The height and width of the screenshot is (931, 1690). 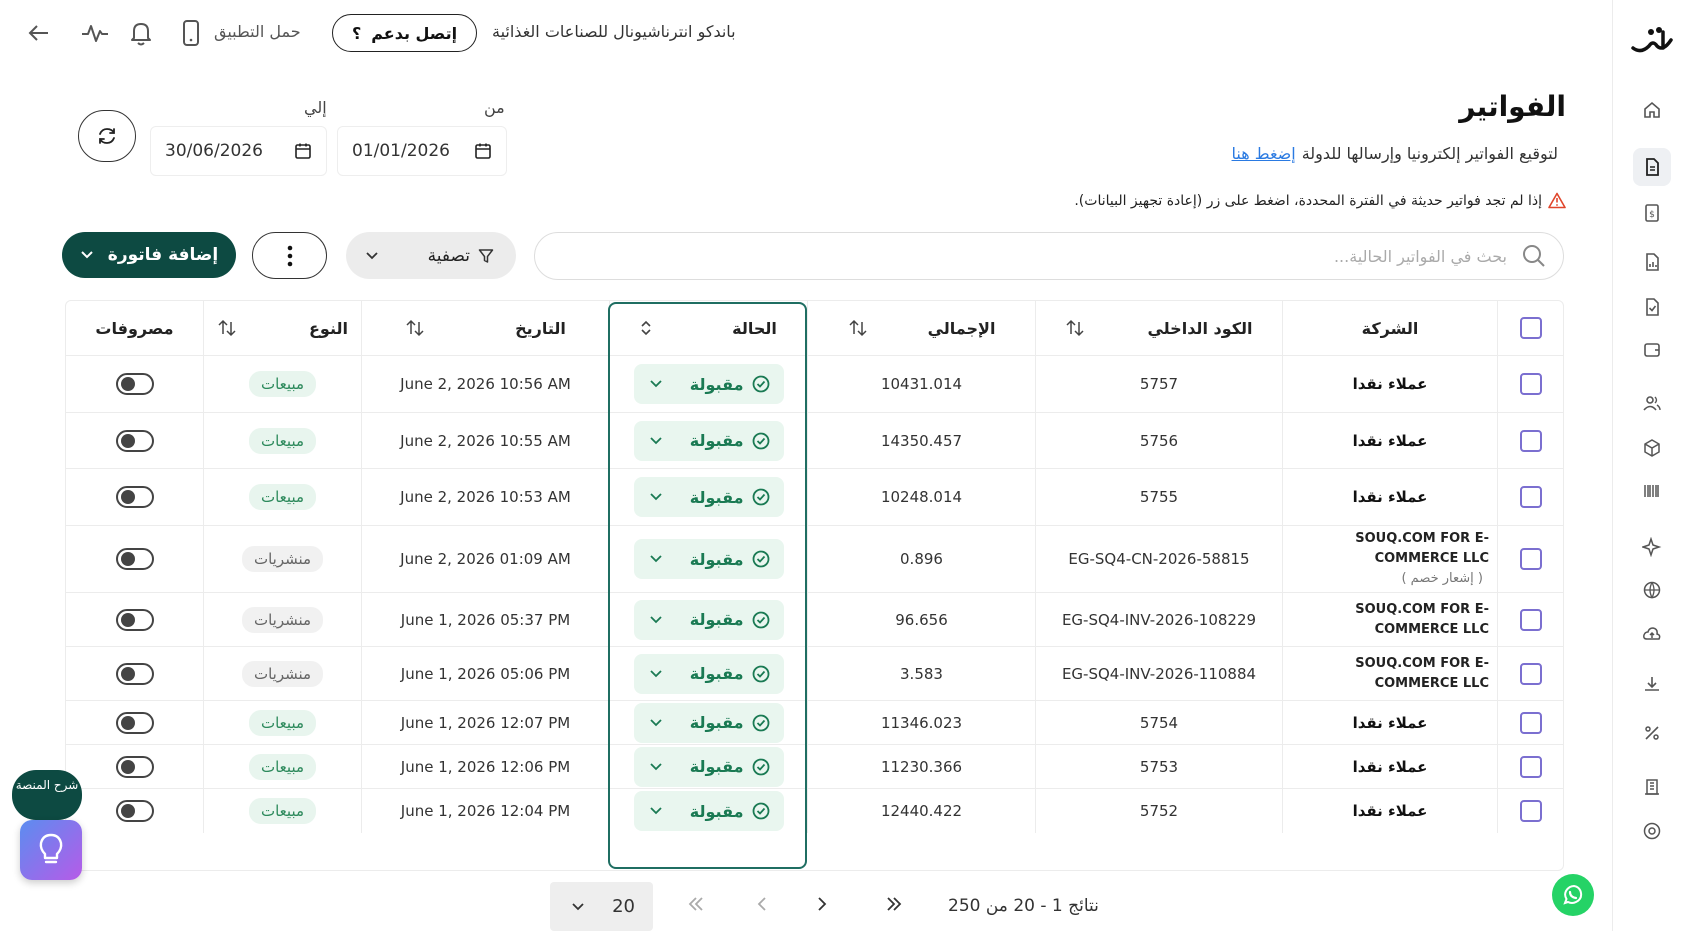 What do you see at coordinates (1652, 634) in the screenshot?
I see `nav-upload-cloud-icon` at bounding box center [1652, 634].